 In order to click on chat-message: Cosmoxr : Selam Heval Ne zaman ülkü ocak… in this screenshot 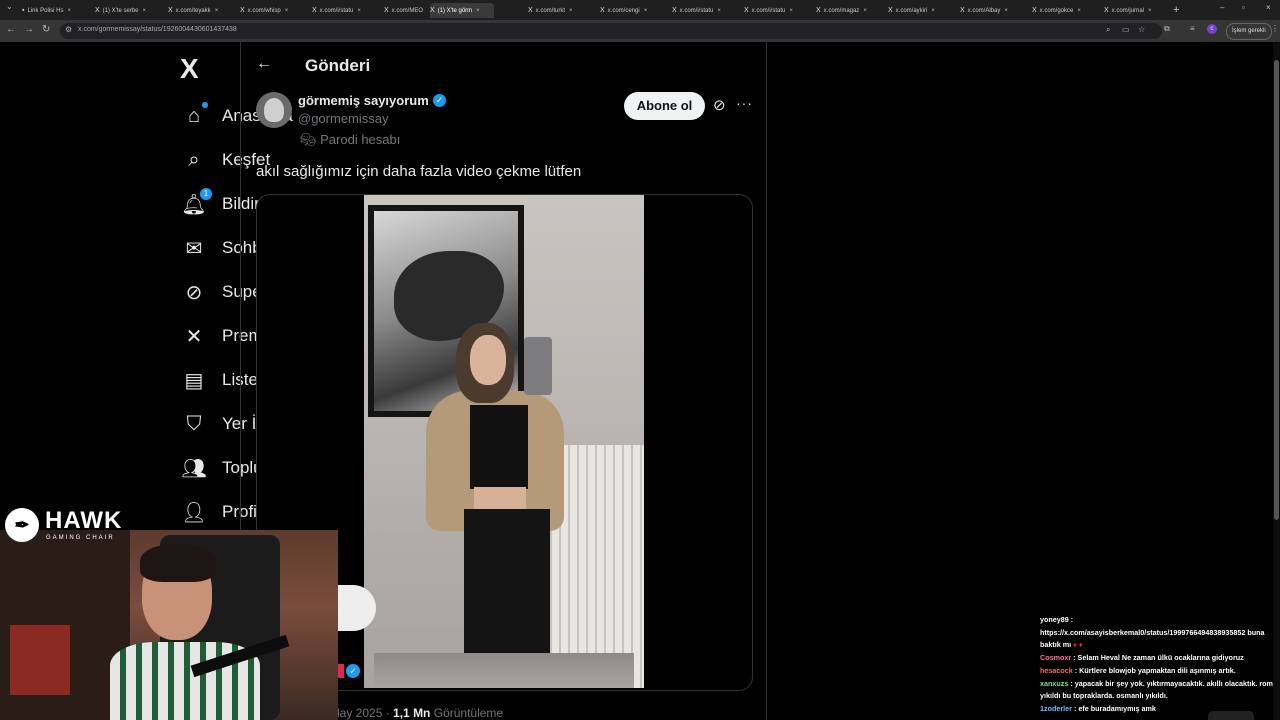, I will do `click(1142, 658)`.